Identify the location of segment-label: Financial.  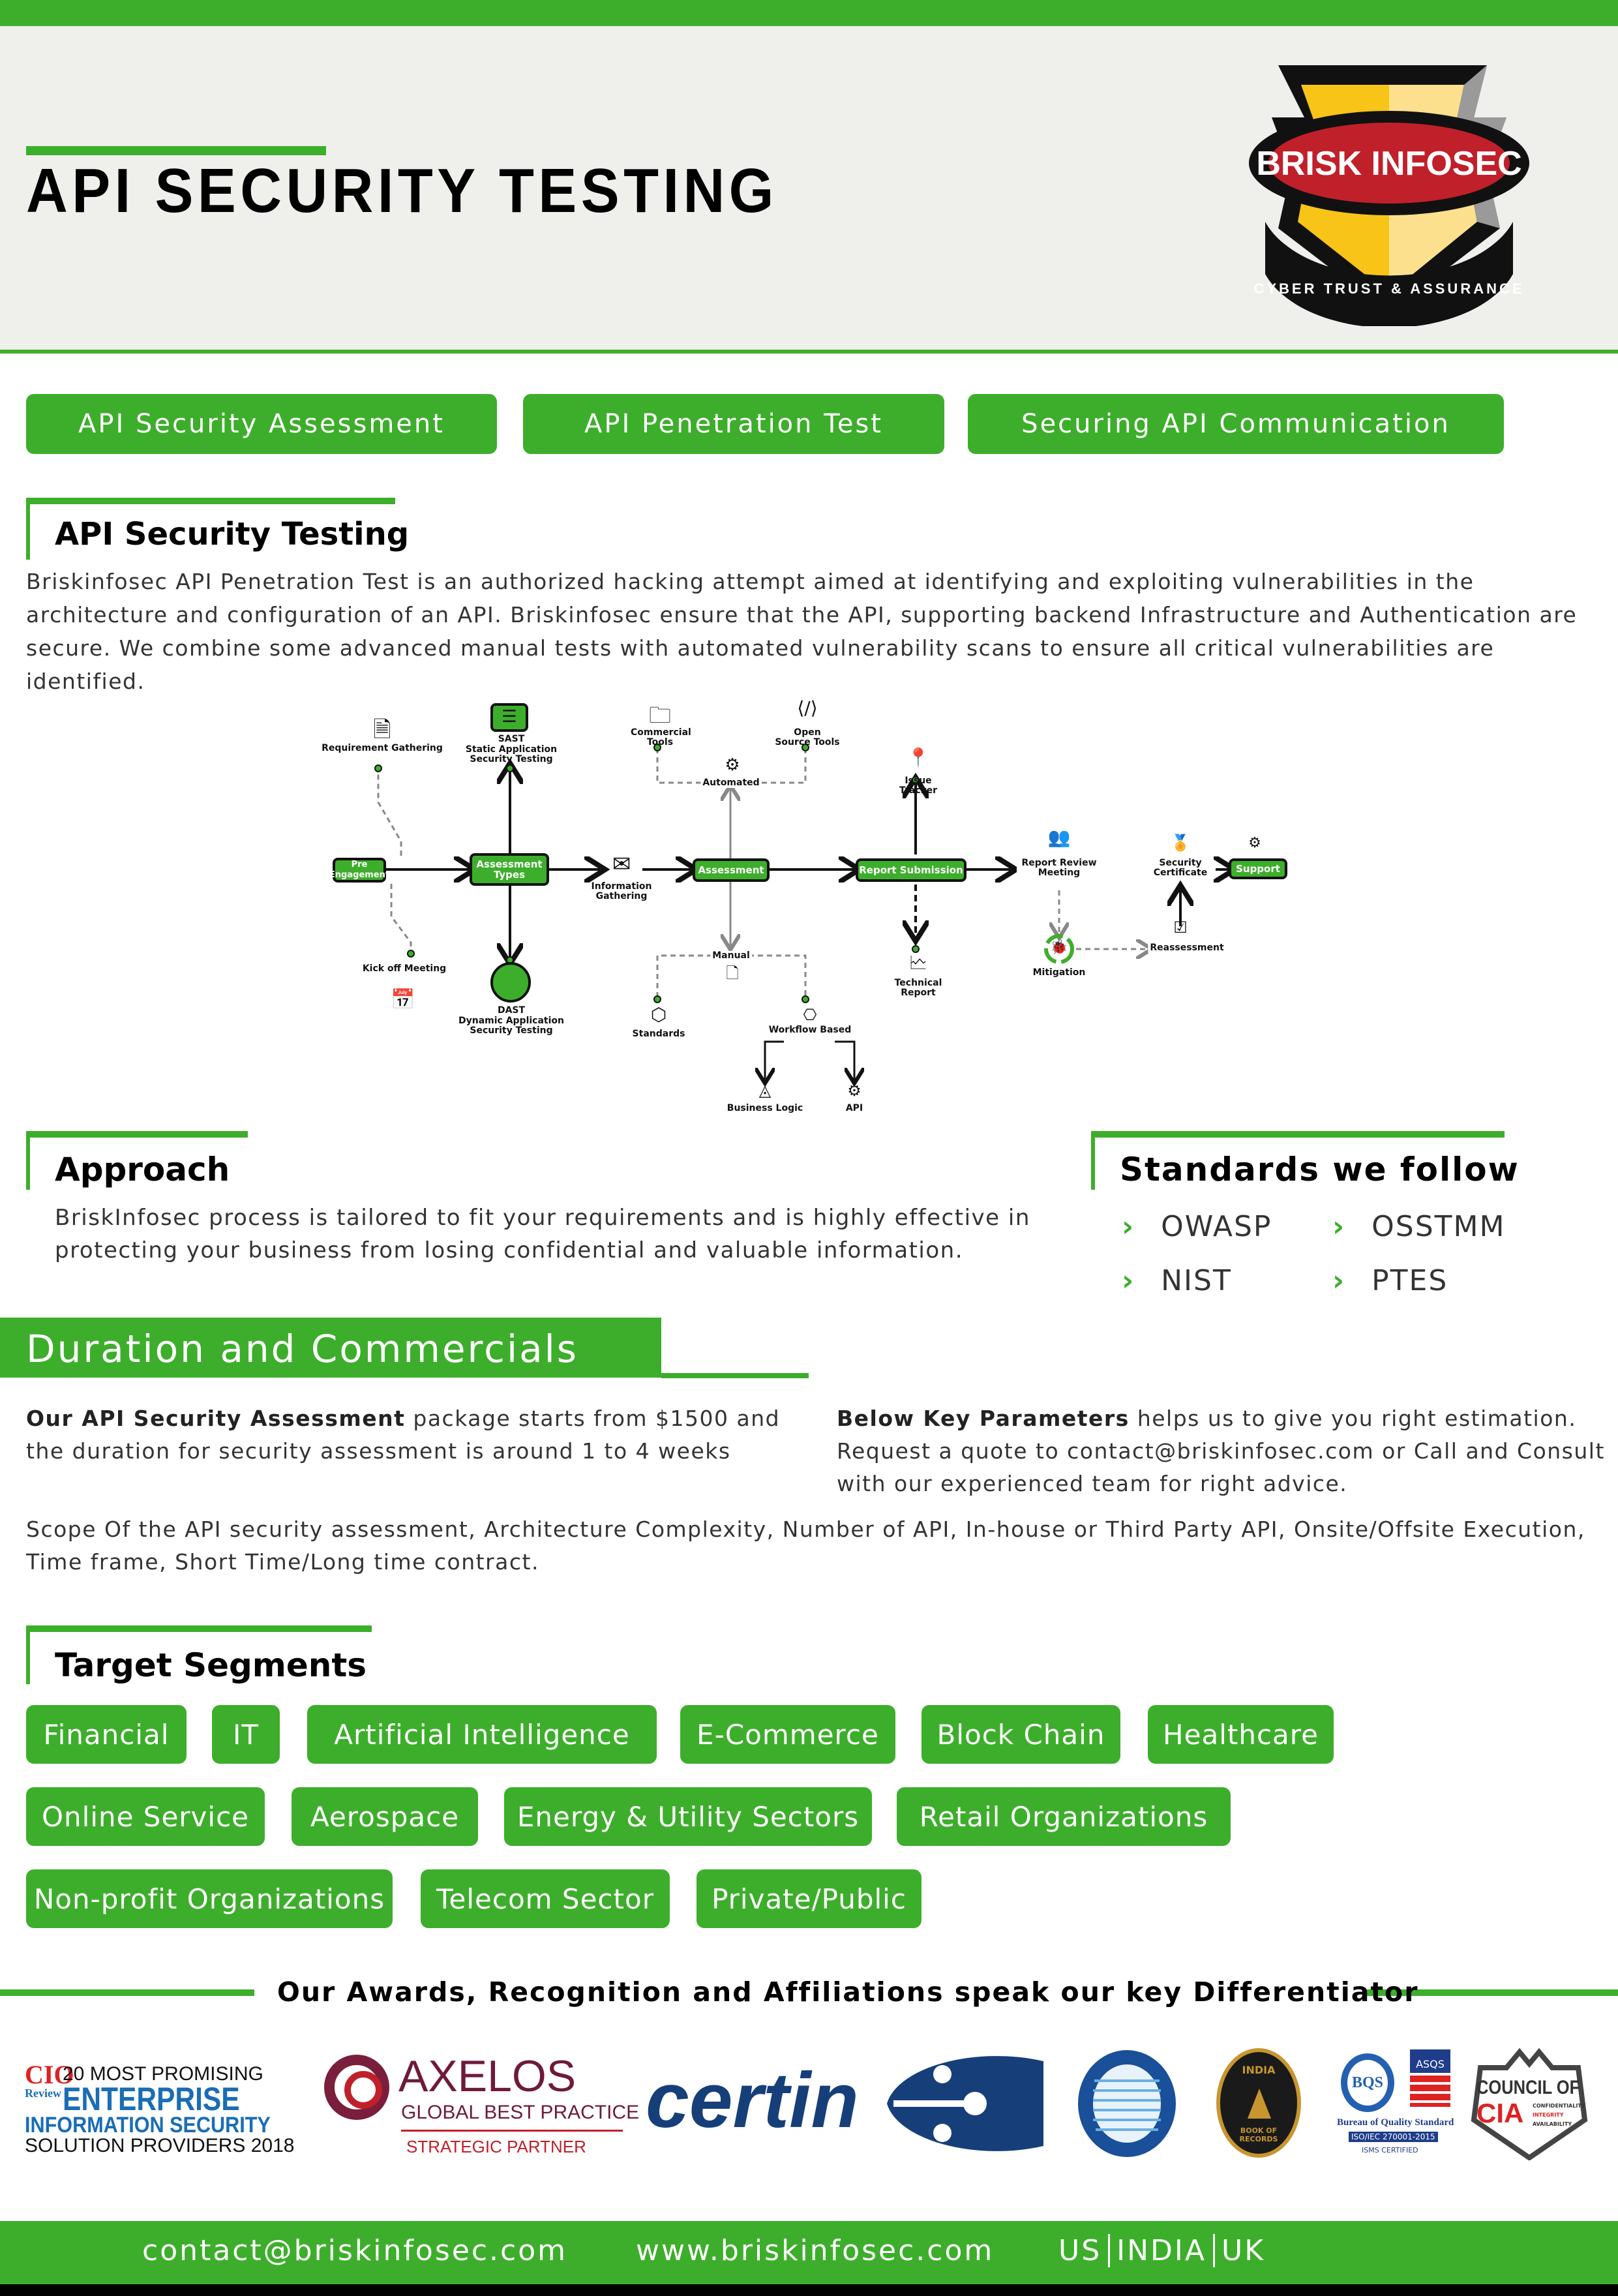
(106, 1734).